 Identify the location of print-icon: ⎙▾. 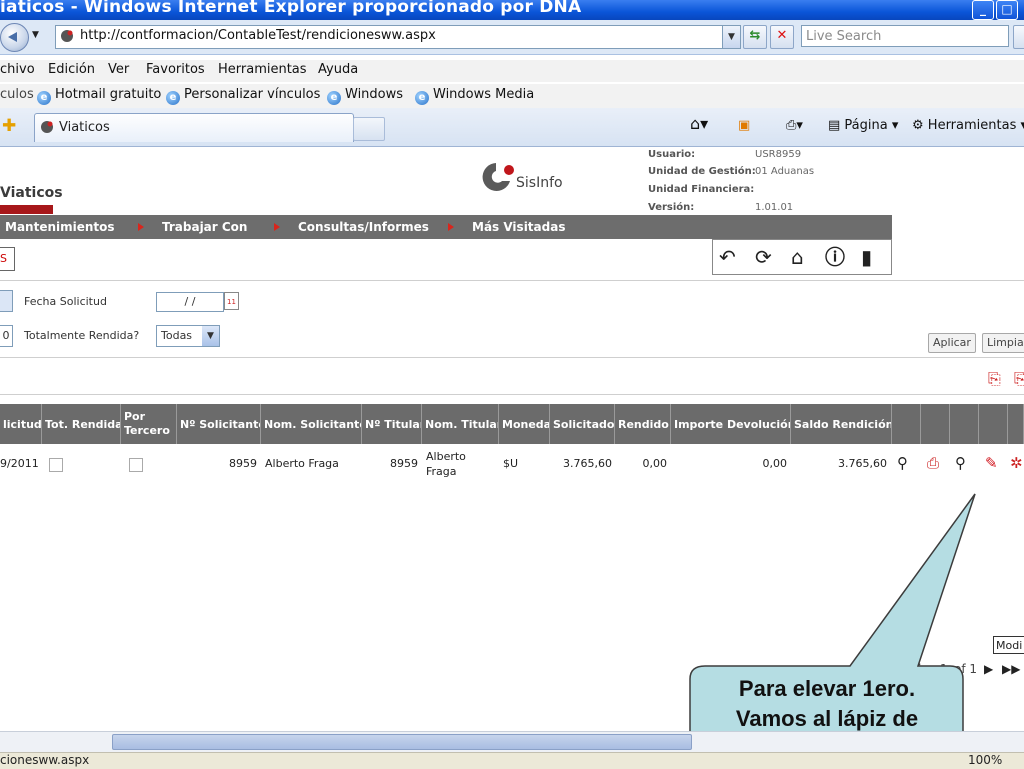
(794, 125).